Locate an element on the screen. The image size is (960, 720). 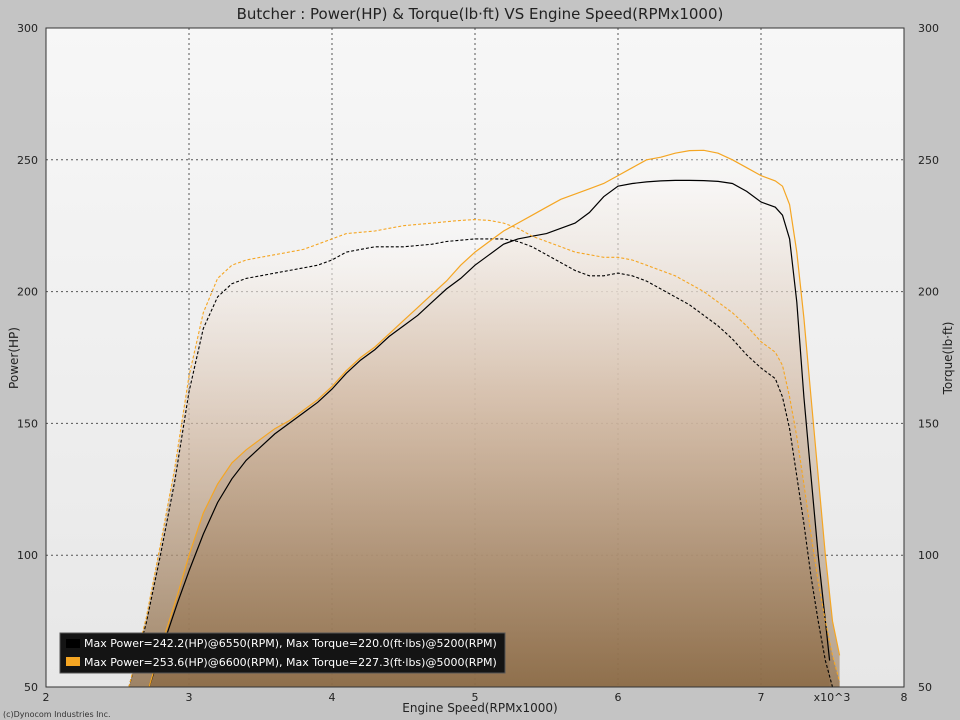
y-tick-label-right: 300 is located at coordinates (928, 28).